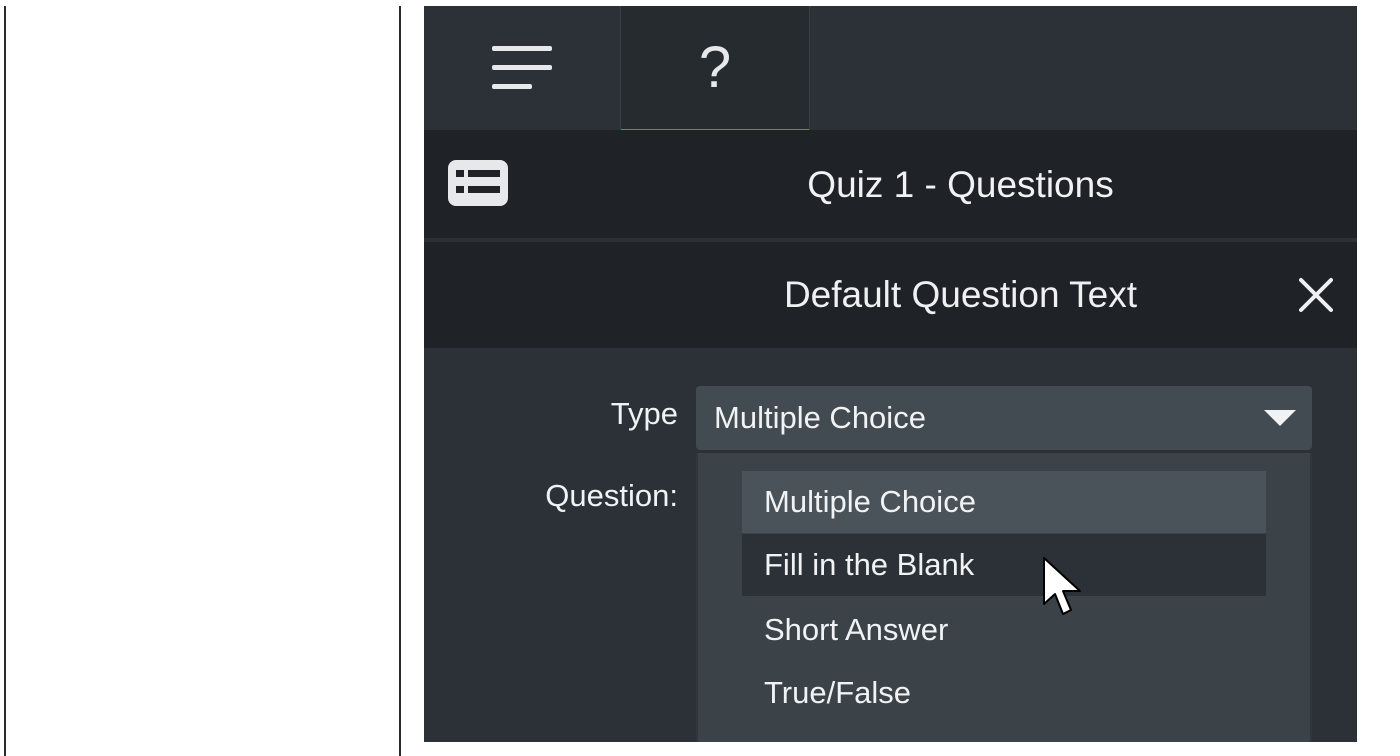  What do you see at coordinates (1062, 586) in the screenshot?
I see `mouse-cursor-icon` at bounding box center [1062, 586].